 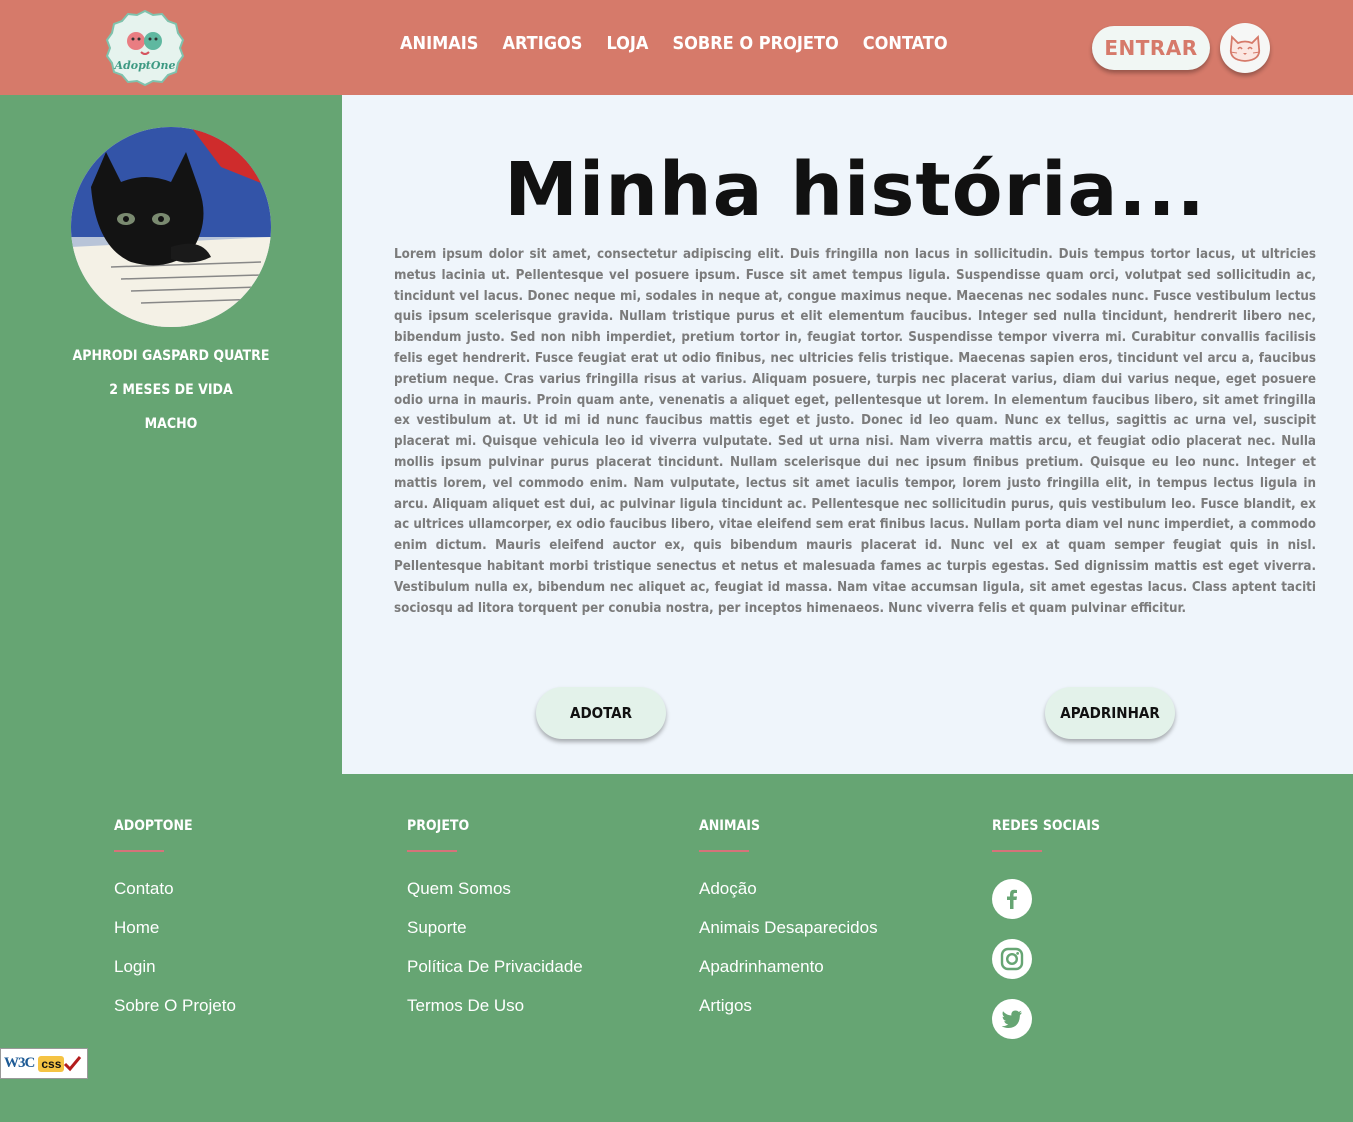 I want to click on instagram-link, so click(x=1012, y=959).